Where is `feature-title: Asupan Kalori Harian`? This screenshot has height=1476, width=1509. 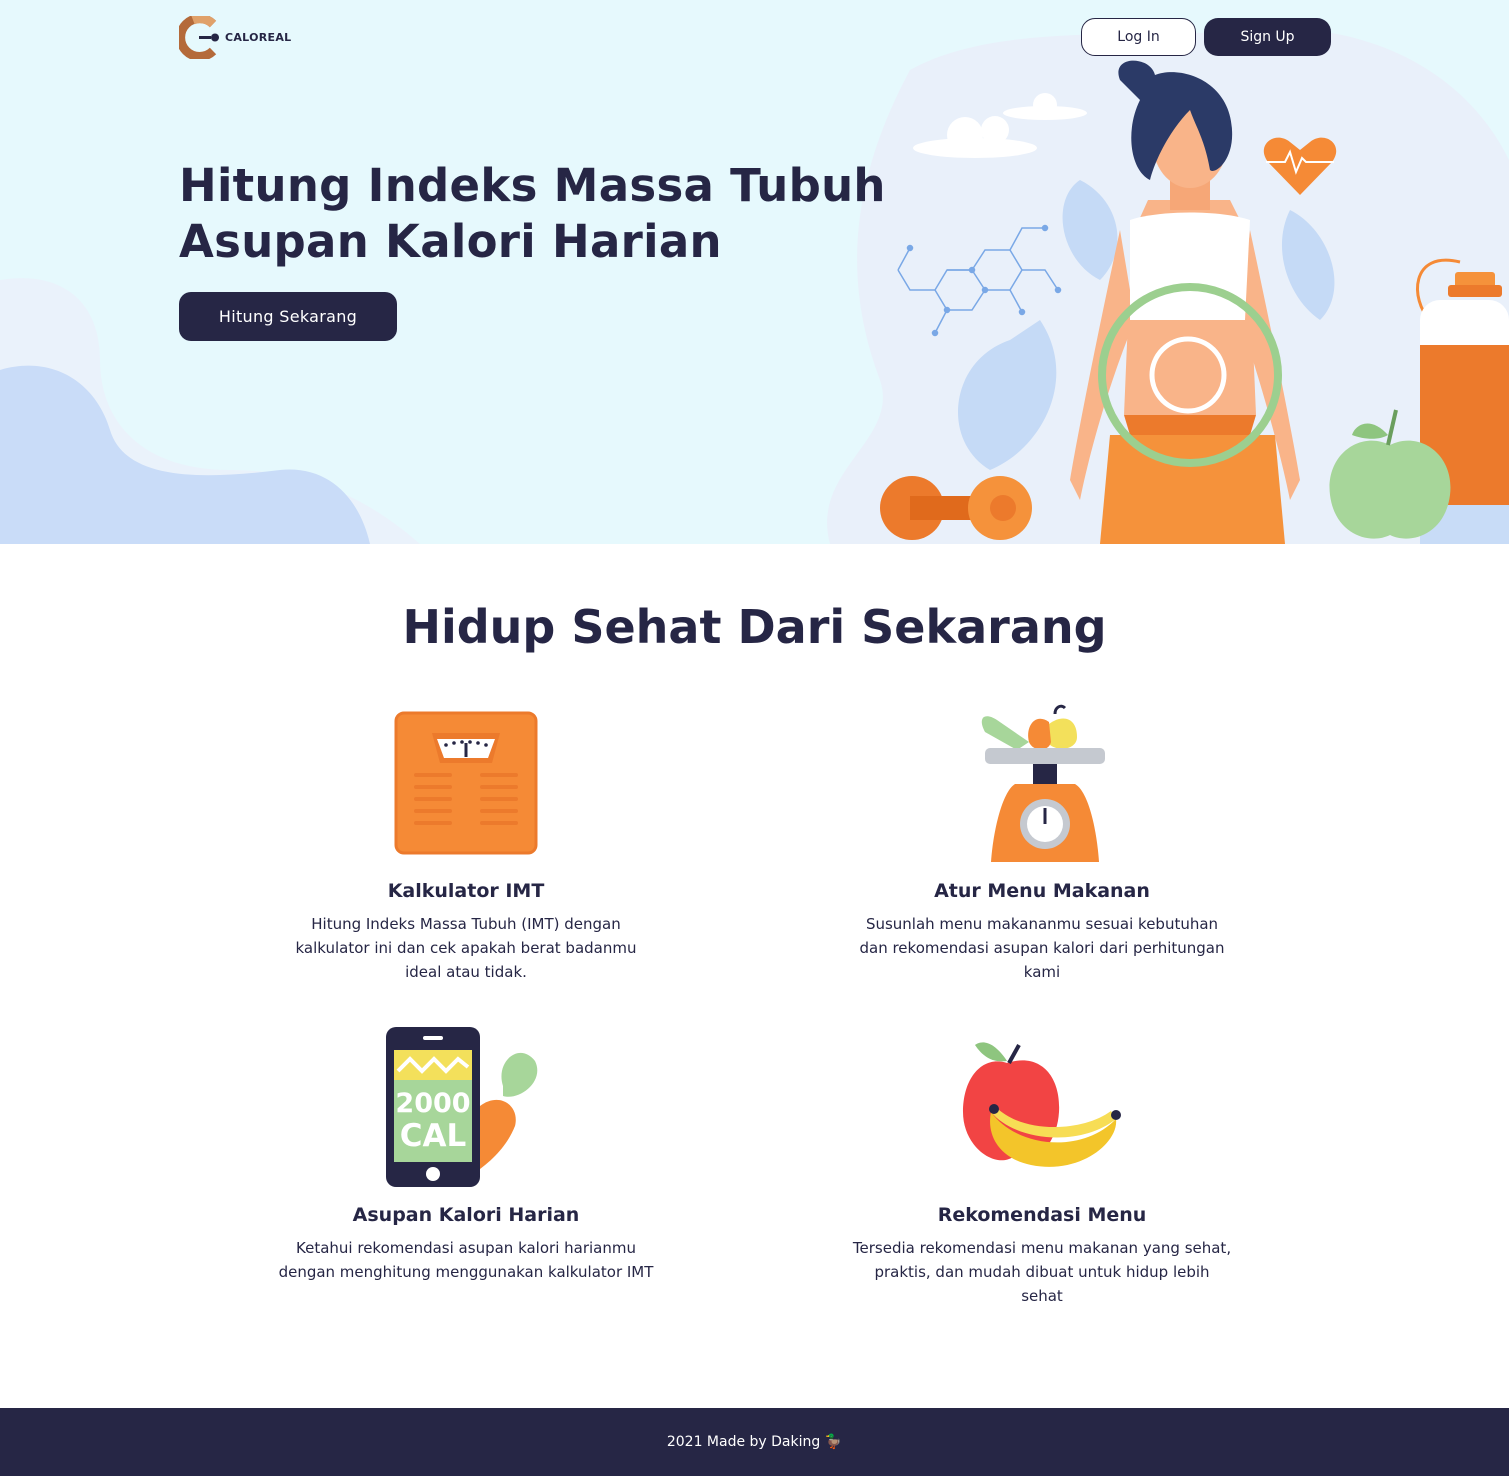 feature-title: Asupan Kalori Harian is located at coordinates (466, 1215).